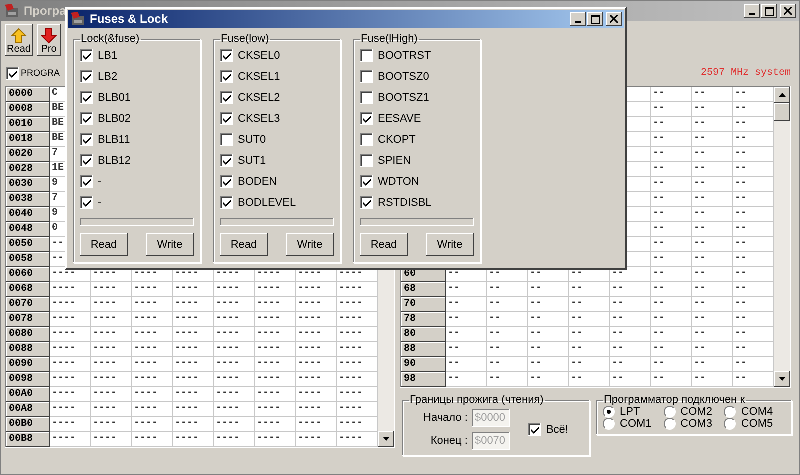 This screenshot has width=800, height=475. I want to click on checkbox-label: EESAVE, so click(400, 118).